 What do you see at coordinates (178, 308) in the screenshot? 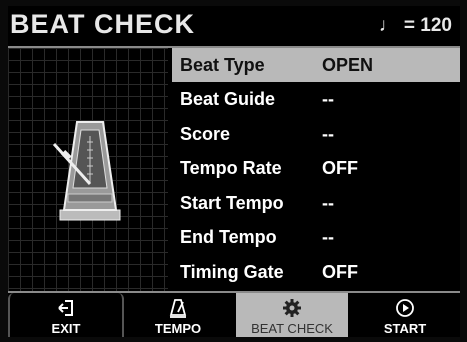
I see `metronome-small-icon` at bounding box center [178, 308].